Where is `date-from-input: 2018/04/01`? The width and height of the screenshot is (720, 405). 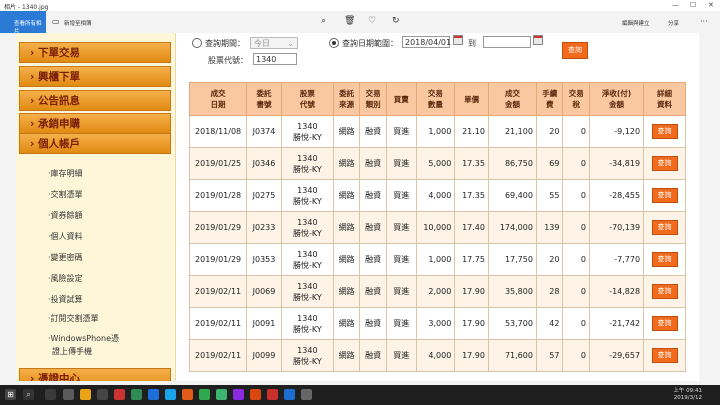 date-from-input: 2018/04/01 is located at coordinates (426, 42).